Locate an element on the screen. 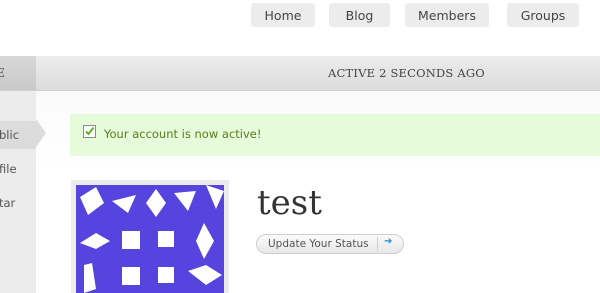  sidebar-item-public: blic is located at coordinates (18, 135).